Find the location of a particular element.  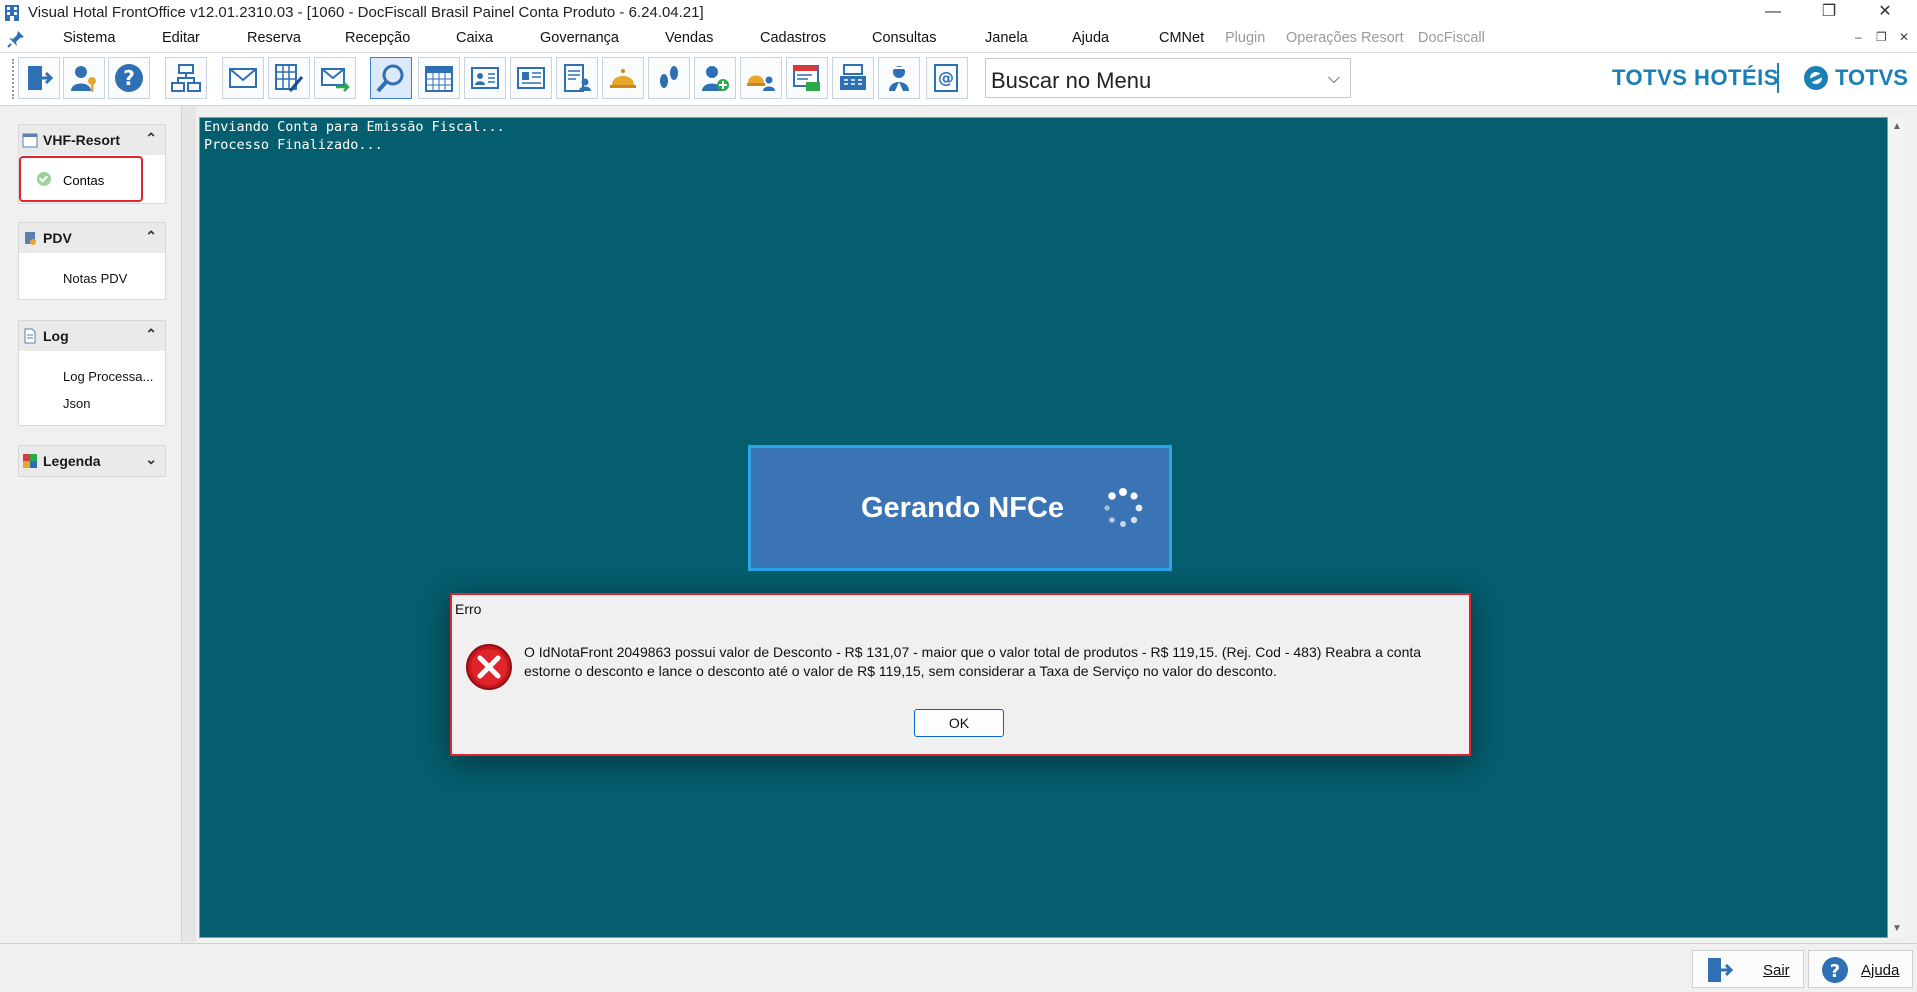

sidebar-group-header-pdv: PDV ⌃ is located at coordinates (92, 238).